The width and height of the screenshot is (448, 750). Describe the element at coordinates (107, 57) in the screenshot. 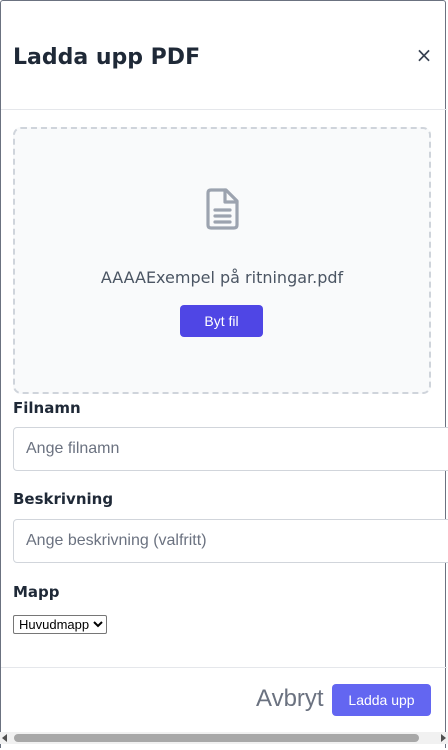

I see `modal-title: Ladda upp PDF` at that location.